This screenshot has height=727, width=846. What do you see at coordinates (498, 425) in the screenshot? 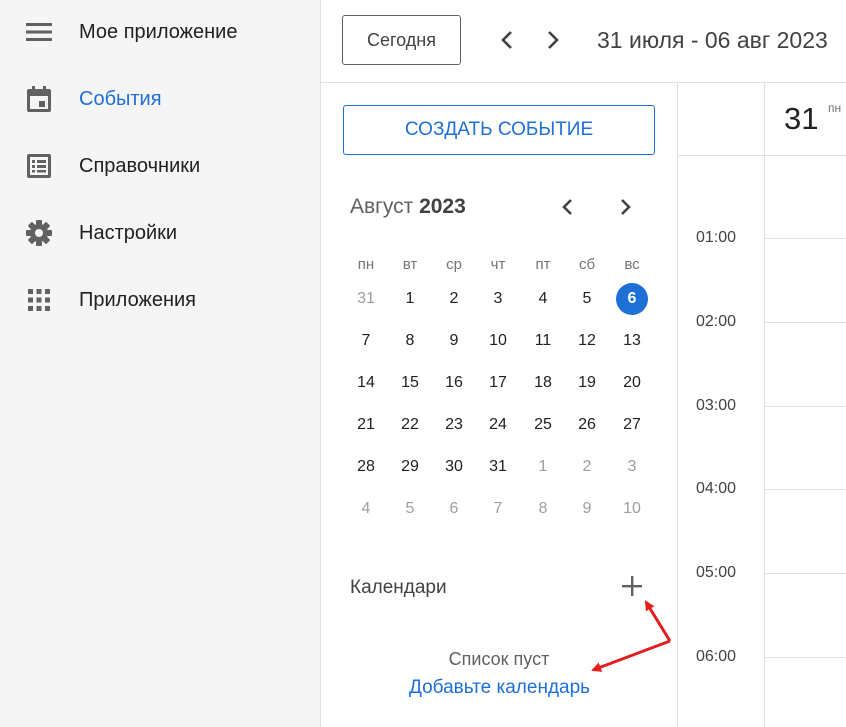
I see `calendar-day: 24` at bounding box center [498, 425].